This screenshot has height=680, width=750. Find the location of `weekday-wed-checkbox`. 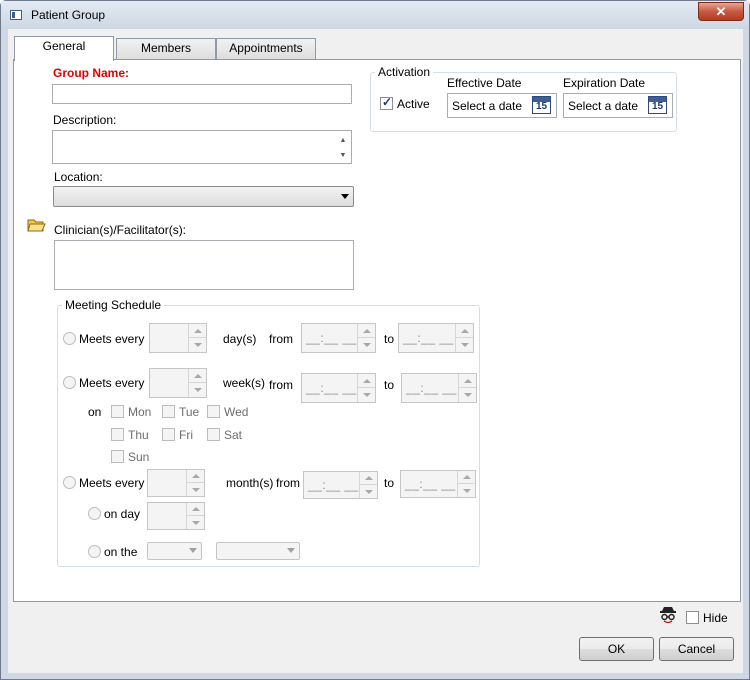

weekday-wed-checkbox is located at coordinates (213, 411).